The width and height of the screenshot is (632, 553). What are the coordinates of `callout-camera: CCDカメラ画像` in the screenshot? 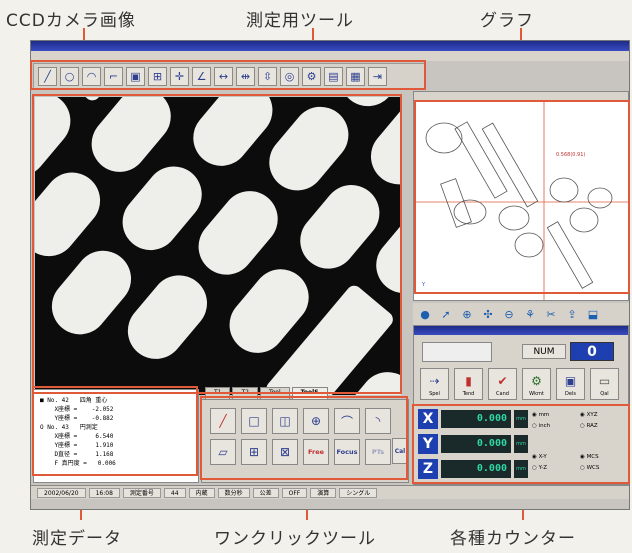 It's located at (71, 21).